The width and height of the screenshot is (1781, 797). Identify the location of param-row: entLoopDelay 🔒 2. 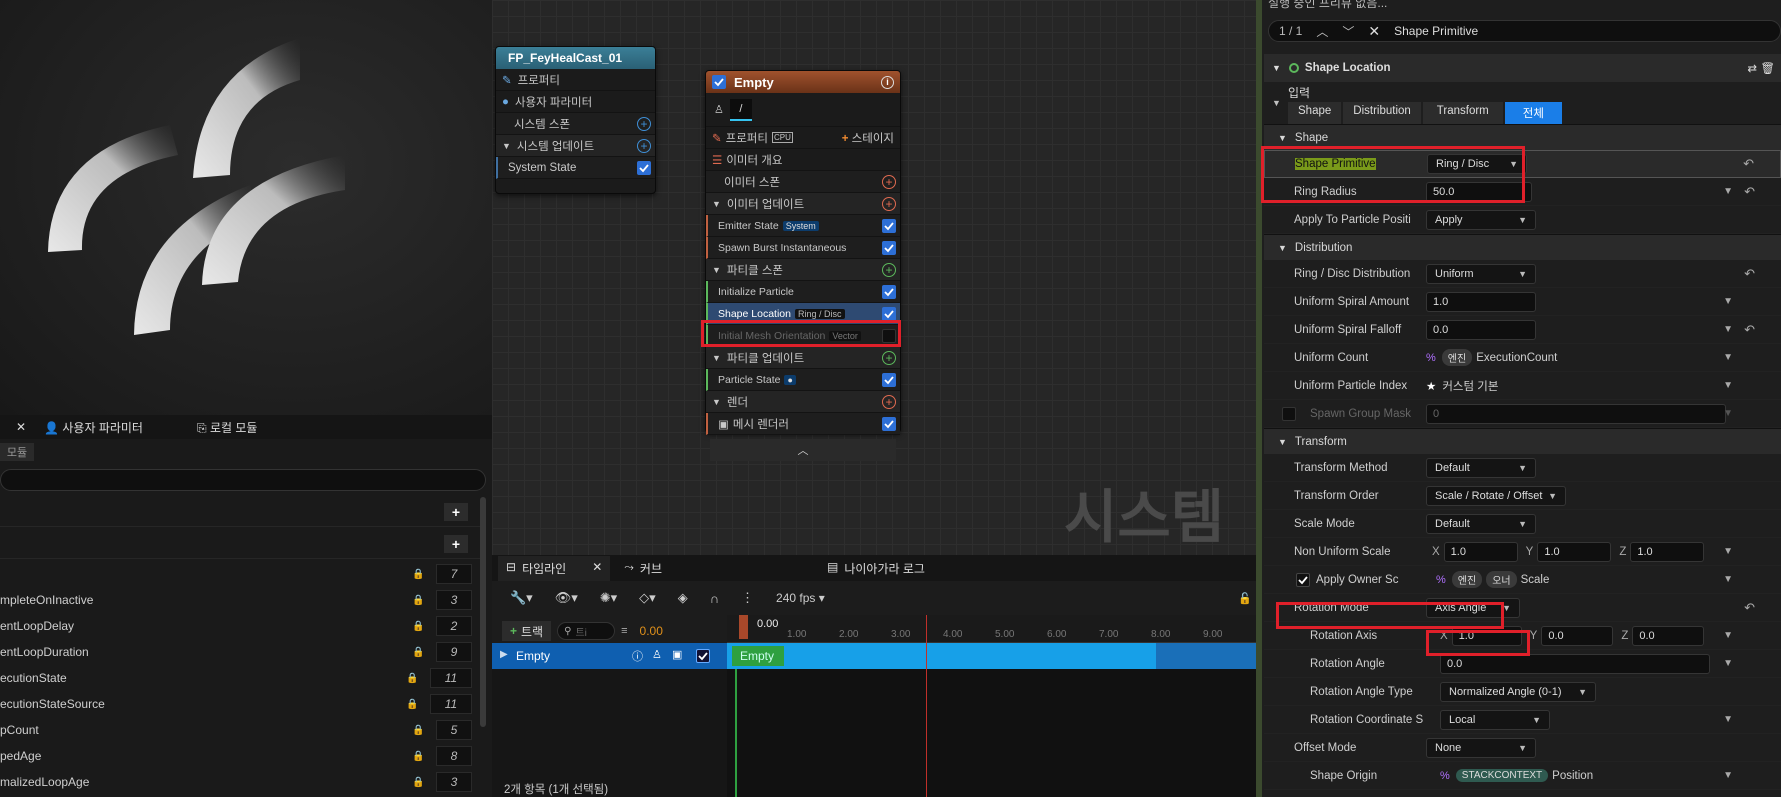
(243, 626).